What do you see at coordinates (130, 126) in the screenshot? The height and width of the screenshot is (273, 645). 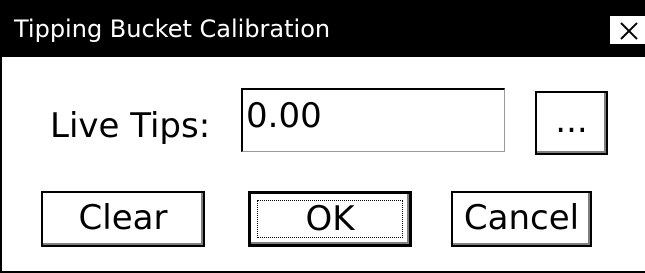 I see `live-tips-label: Live Tips:` at bounding box center [130, 126].